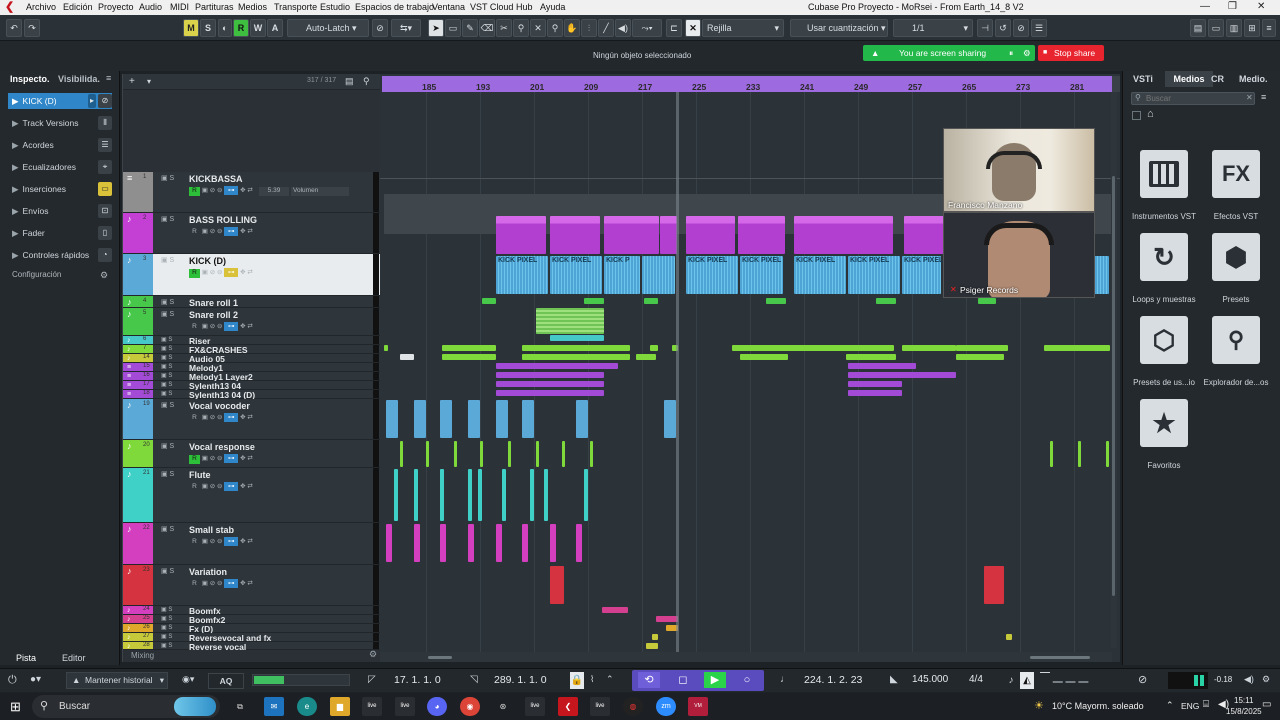 This screenshot has height=720, width=1280. Describe the element at coordinates (504, 28) in the screenshot. I see `scissors-tool-icon: ✂` at that location.